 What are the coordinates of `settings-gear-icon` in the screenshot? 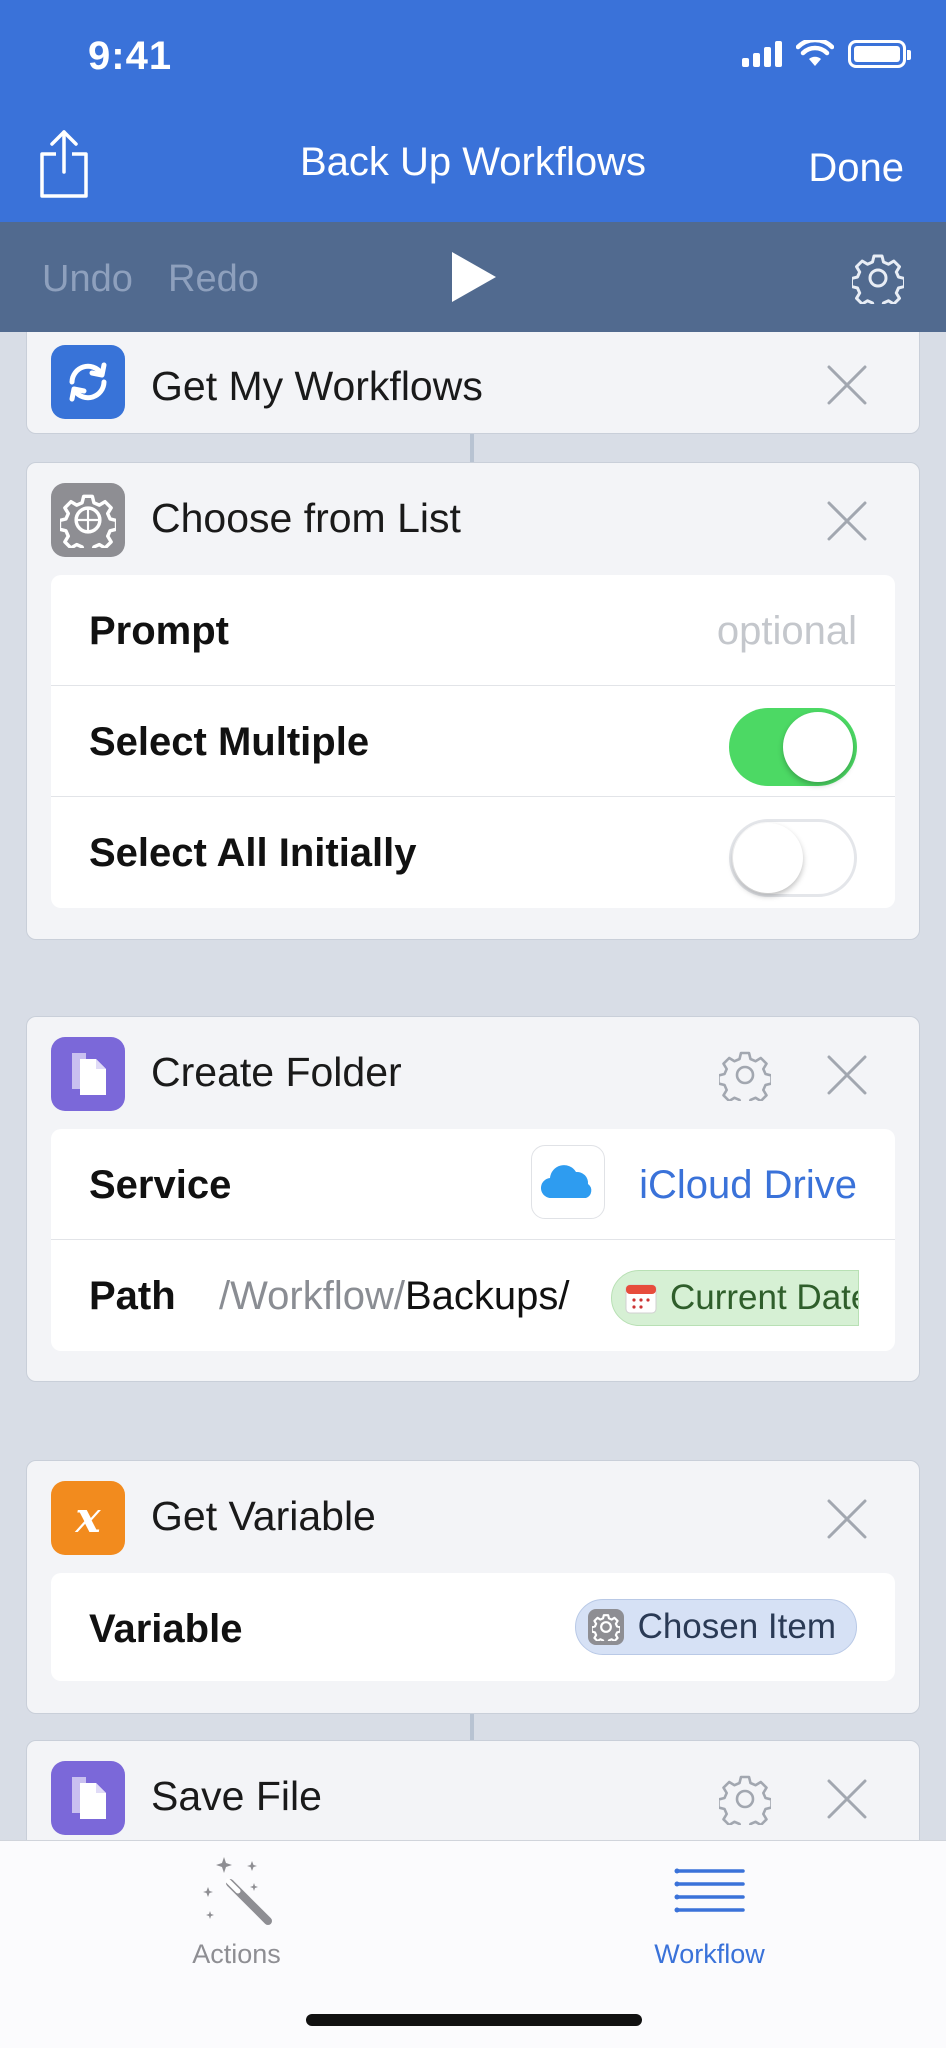 It's located at (878, 278).